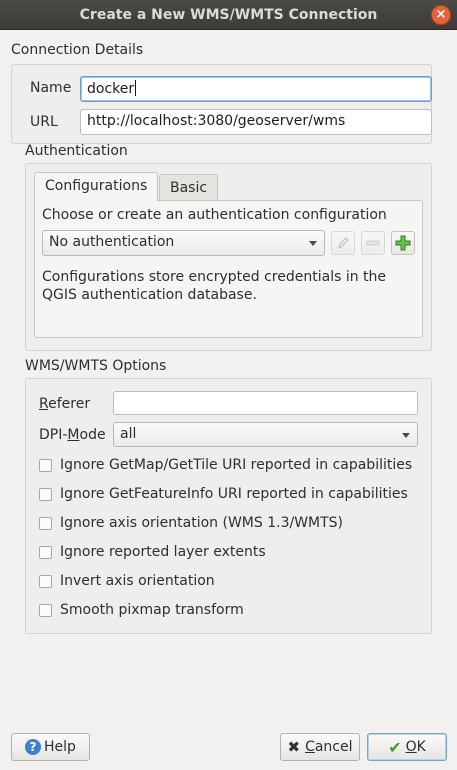 Image resolution: width=457 pixels, height=770 pixels. Describe the element at coordinates (65, 404) in the screenshot. I see `referer-label: Referer` at that location.